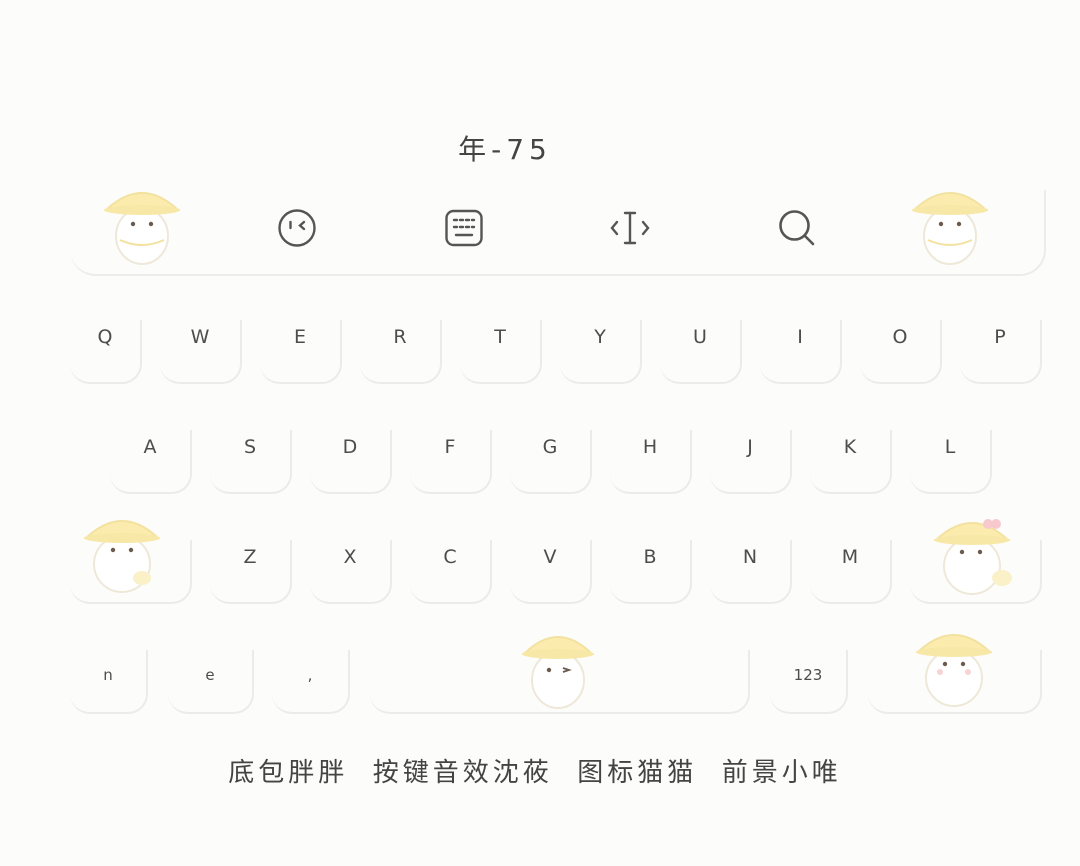 The width and height of the screenshot is (1080, 866). I want to click on key-z: Z, so click(251, 572).